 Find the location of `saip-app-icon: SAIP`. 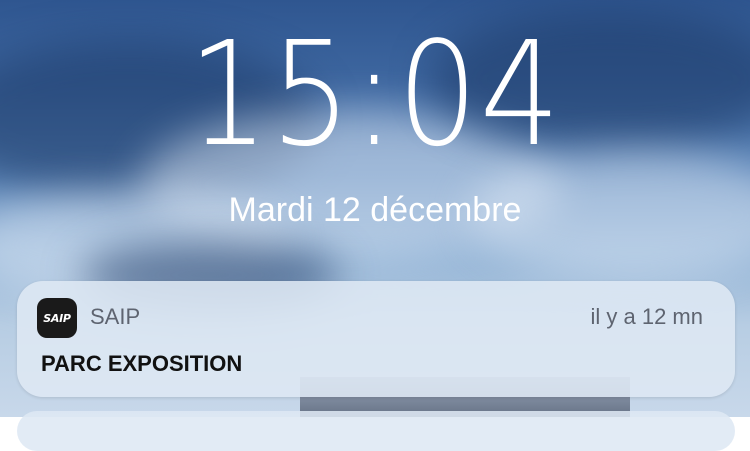

saip-app-icon: SAIP is located at coordinates (57, 318).